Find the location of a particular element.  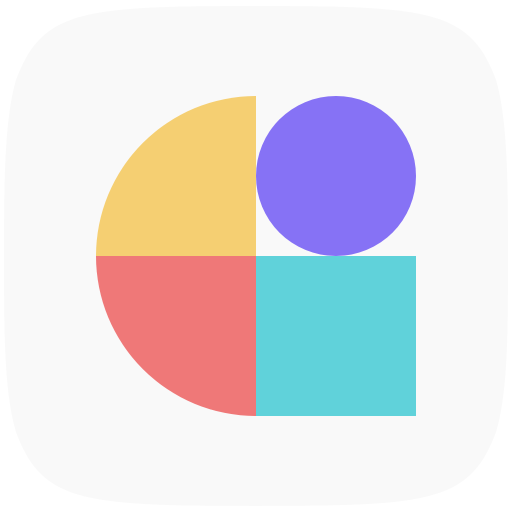

purple-circle-shape is located at coordinates (336, 176).